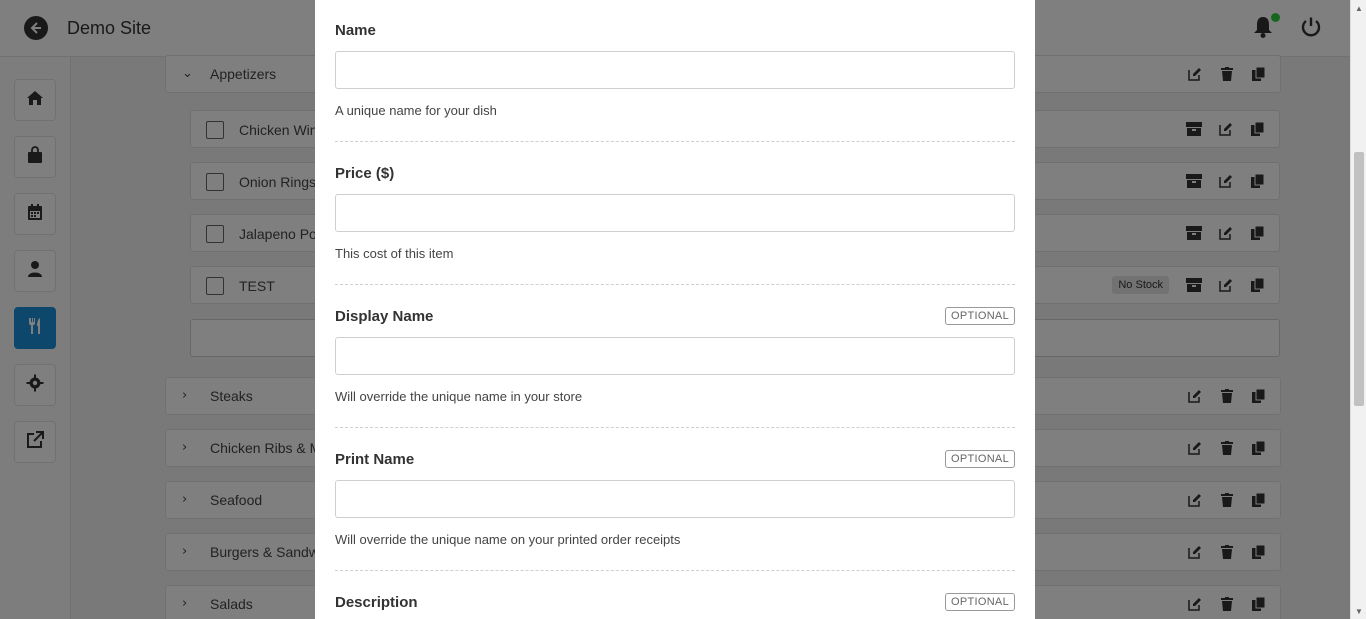 This screenshot has width=1366, height=619. Describe the element at coordinates (1359, 279) in the screenshot. I see `scroll-thumb` at that location.